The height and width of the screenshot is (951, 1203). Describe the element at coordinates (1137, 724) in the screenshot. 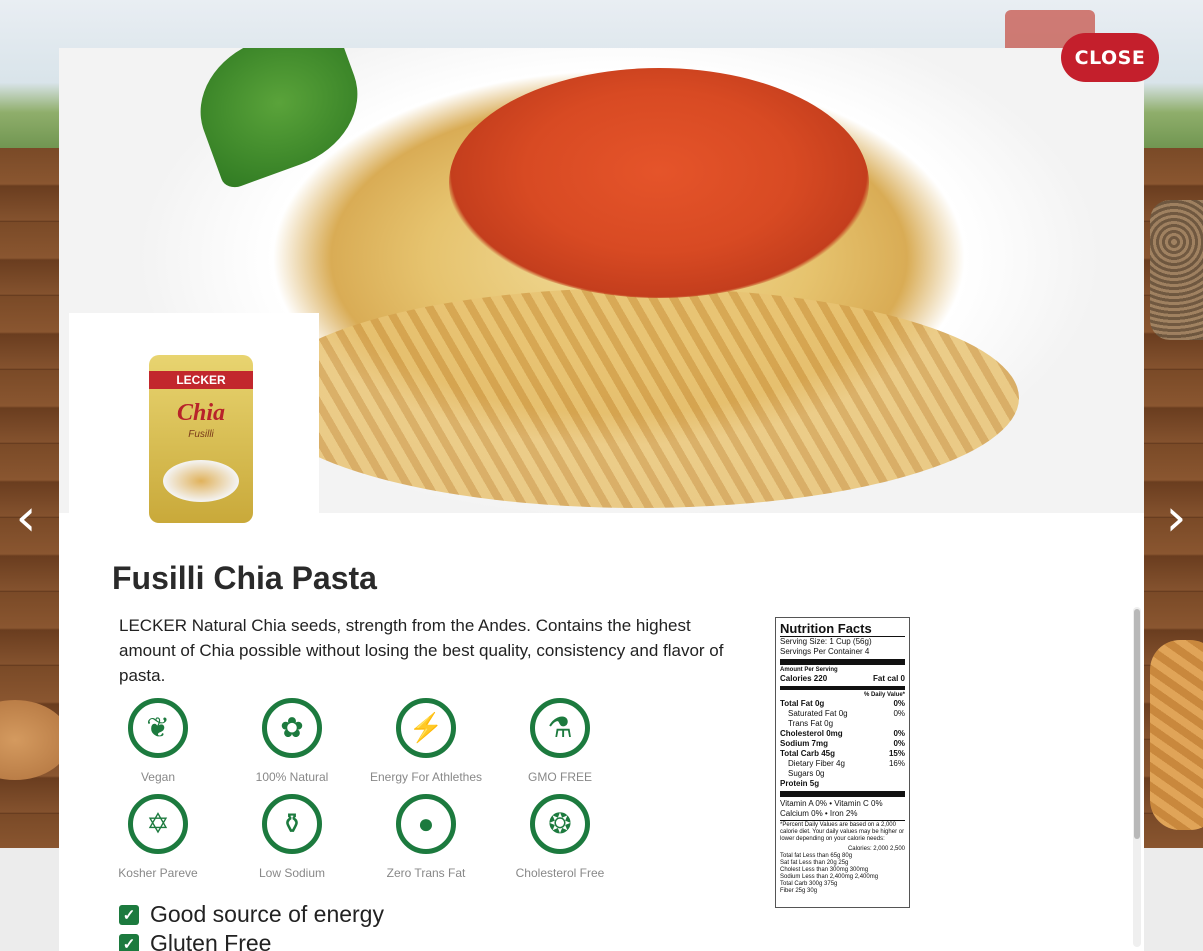

I see `scrollbar-thumb` at that location.